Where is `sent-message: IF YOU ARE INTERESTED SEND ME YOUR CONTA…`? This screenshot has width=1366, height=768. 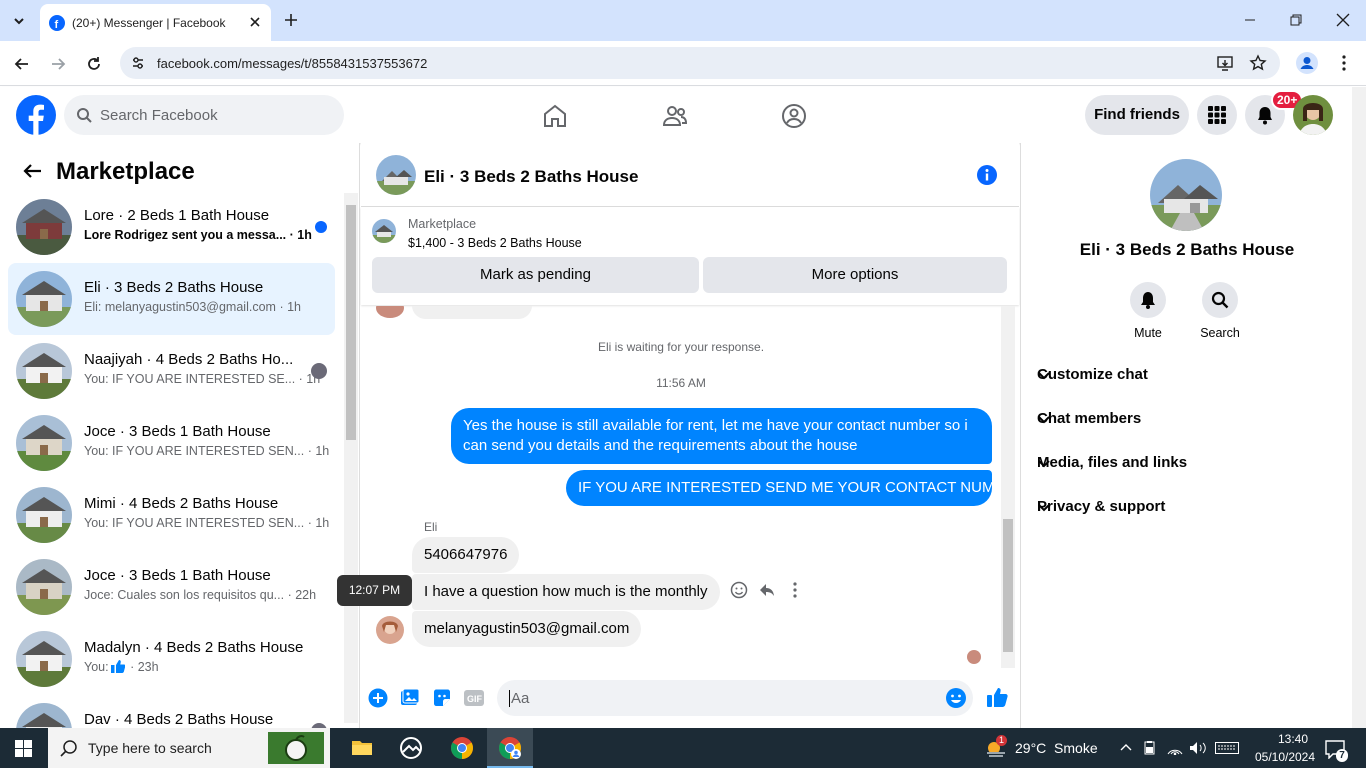 sent-message: IF YOU ARE INTERESTED SEND ME YOUR CONTA… is located at coordinates (783, 488).